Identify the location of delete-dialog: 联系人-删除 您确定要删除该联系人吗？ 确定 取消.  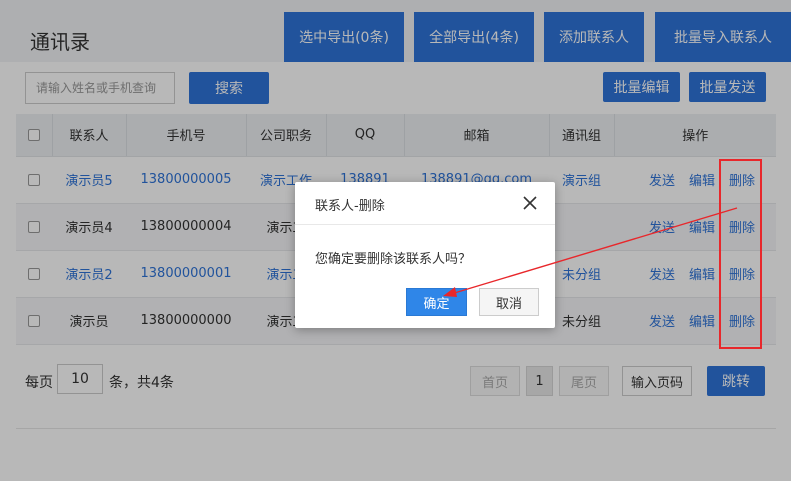
(425, 255).